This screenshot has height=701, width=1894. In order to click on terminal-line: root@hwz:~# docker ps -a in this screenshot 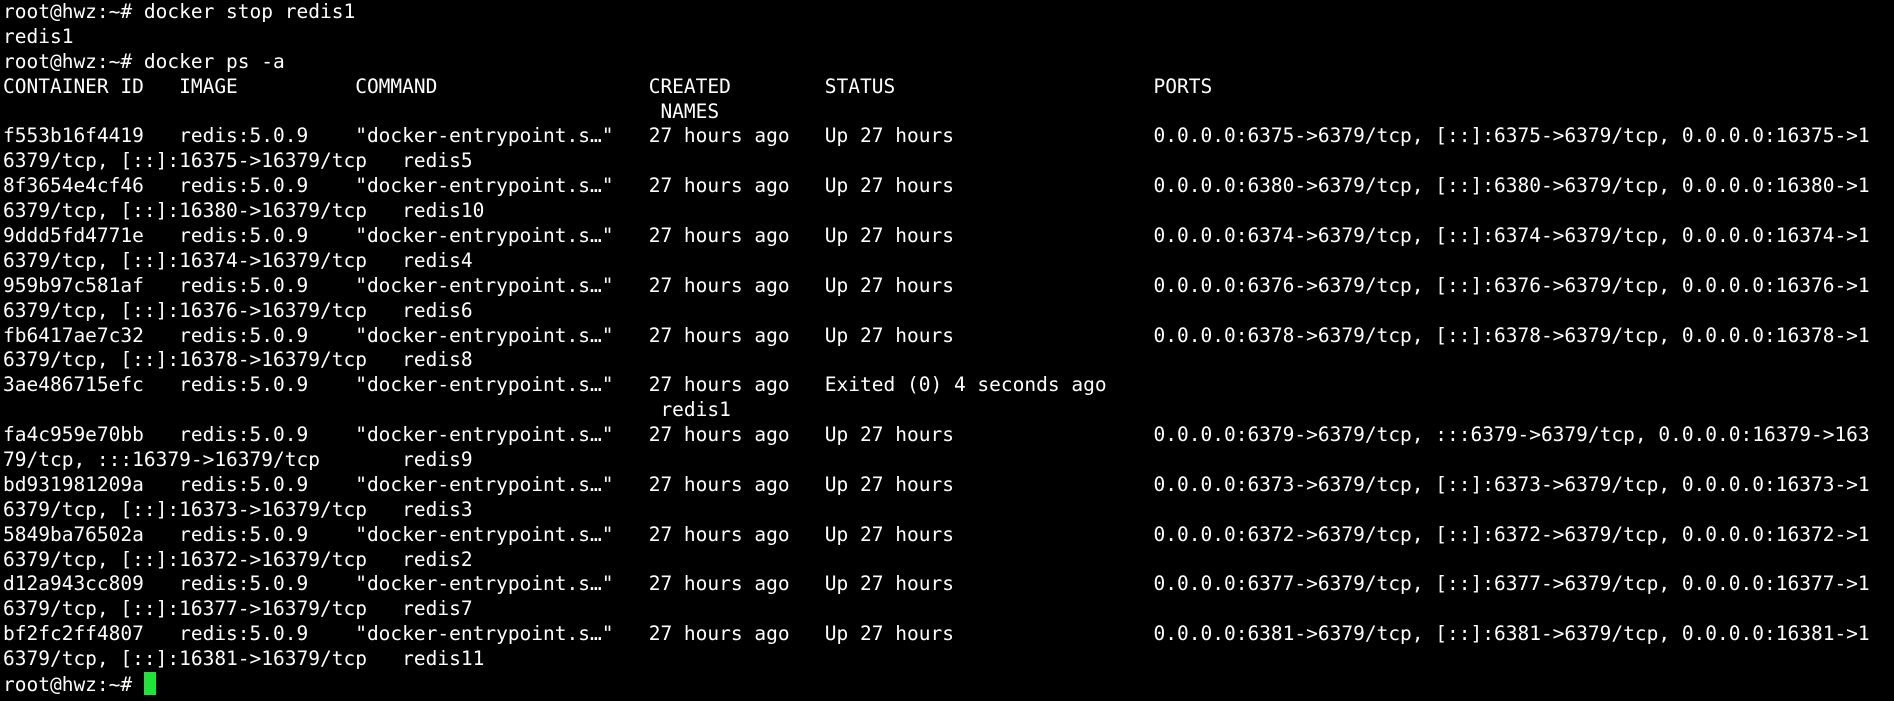, I will do `click(948, 62)`.